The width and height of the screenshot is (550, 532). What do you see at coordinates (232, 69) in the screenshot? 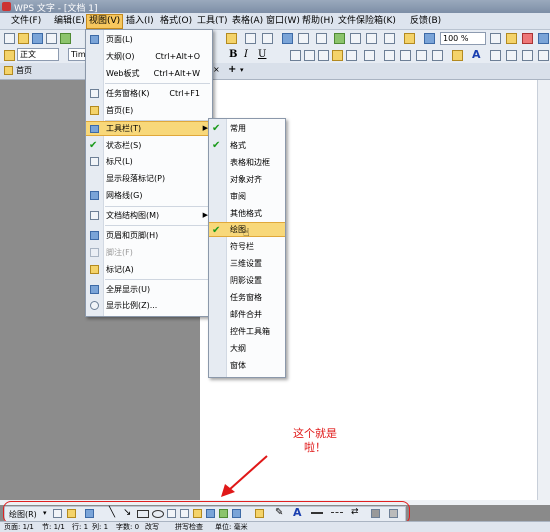
I see `new-tab-button: +` at bounding box center [232, 69].